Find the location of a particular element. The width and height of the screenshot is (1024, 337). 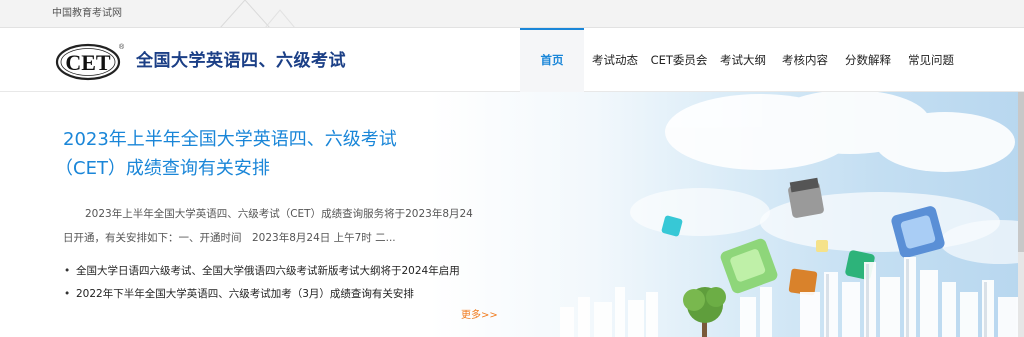

list-item: • 全国大学日语四六级考试、全国大学俄语四六级考试新版考试大纲将于2024年启用 is located at coordinates (262, 271).